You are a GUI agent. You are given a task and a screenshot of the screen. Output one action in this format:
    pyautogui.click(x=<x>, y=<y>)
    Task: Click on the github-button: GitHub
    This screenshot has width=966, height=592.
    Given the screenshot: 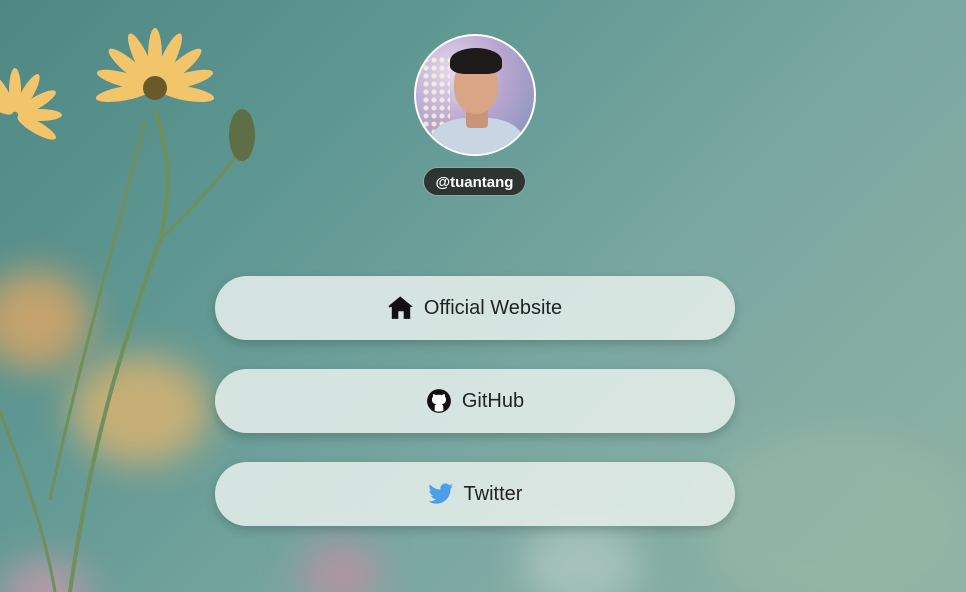 What is the action you would take?
    pyautogui.click(x=475, y=401)
    